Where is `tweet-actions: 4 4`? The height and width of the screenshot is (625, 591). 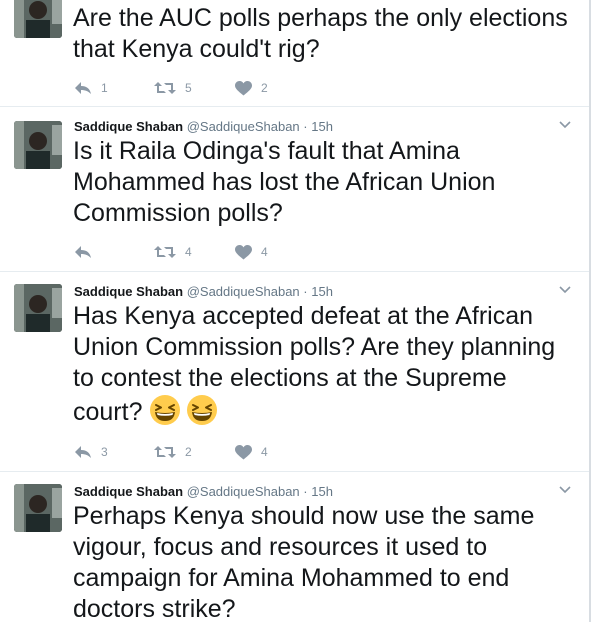 tweet-actions: 4 4 is located at coordinates (224, 252).